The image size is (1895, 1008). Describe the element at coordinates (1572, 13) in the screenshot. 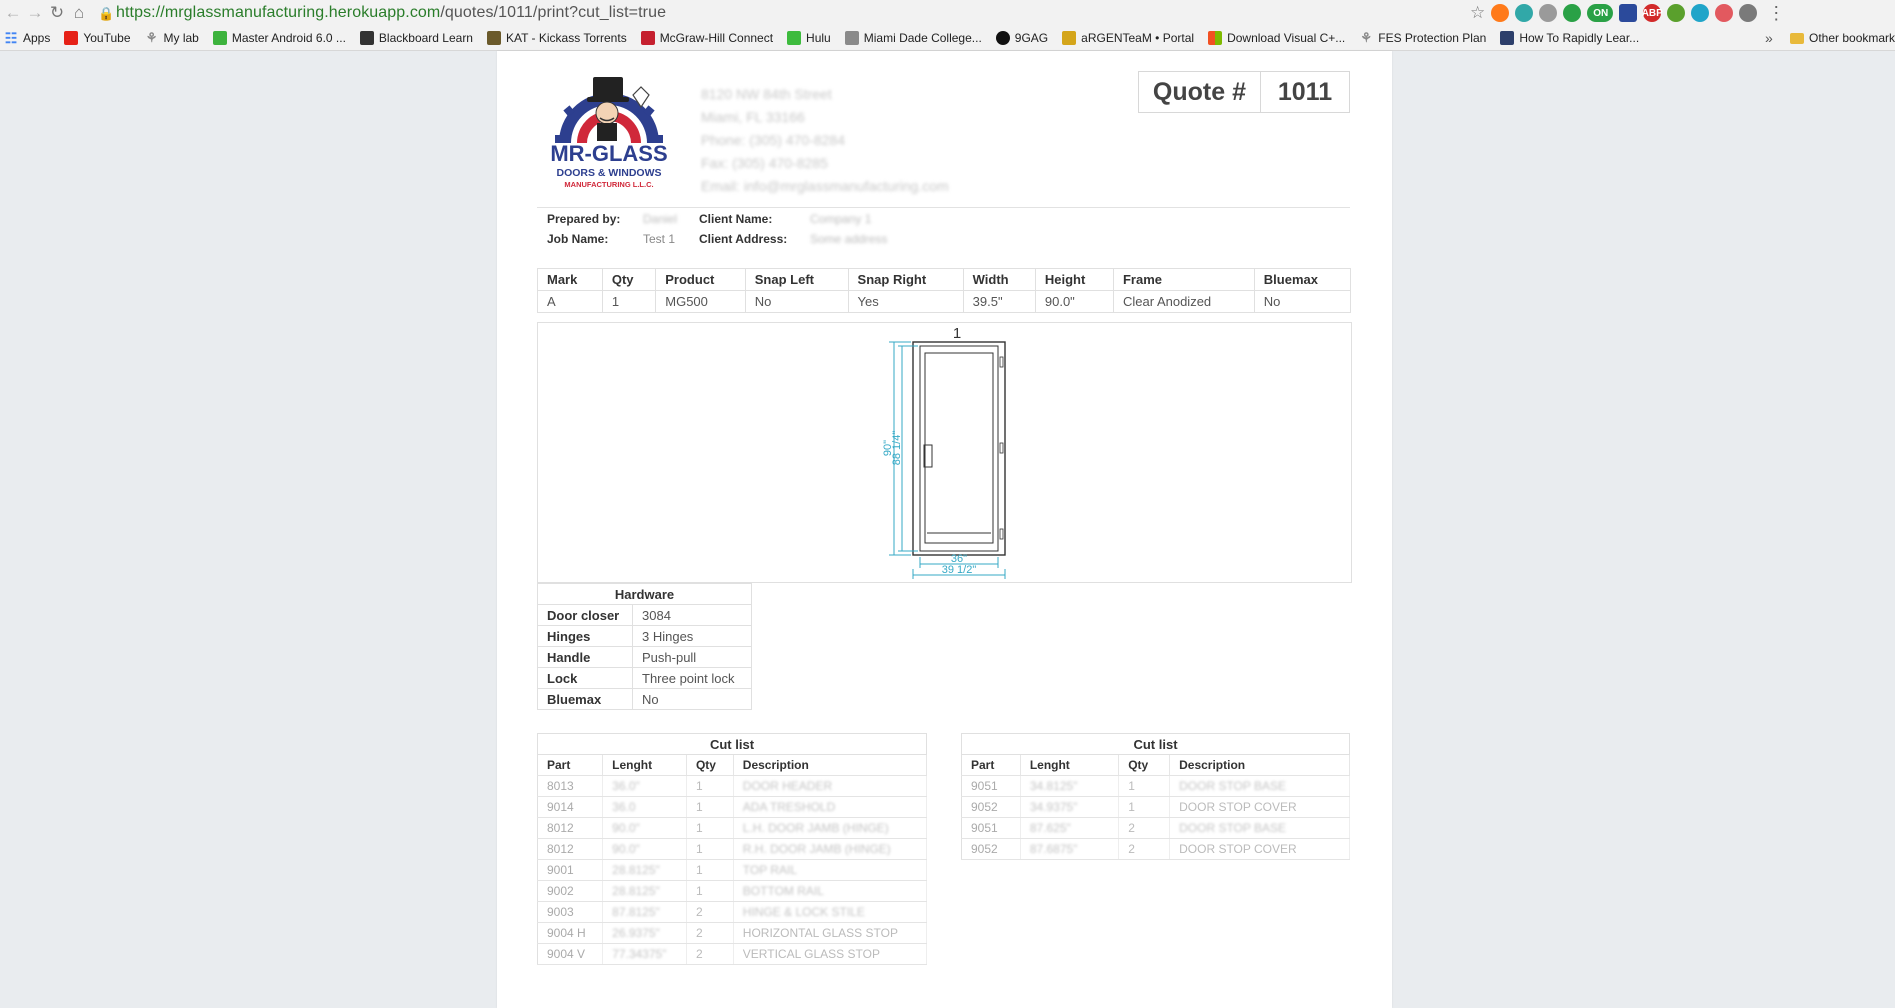

I see `power-icon` at that location.